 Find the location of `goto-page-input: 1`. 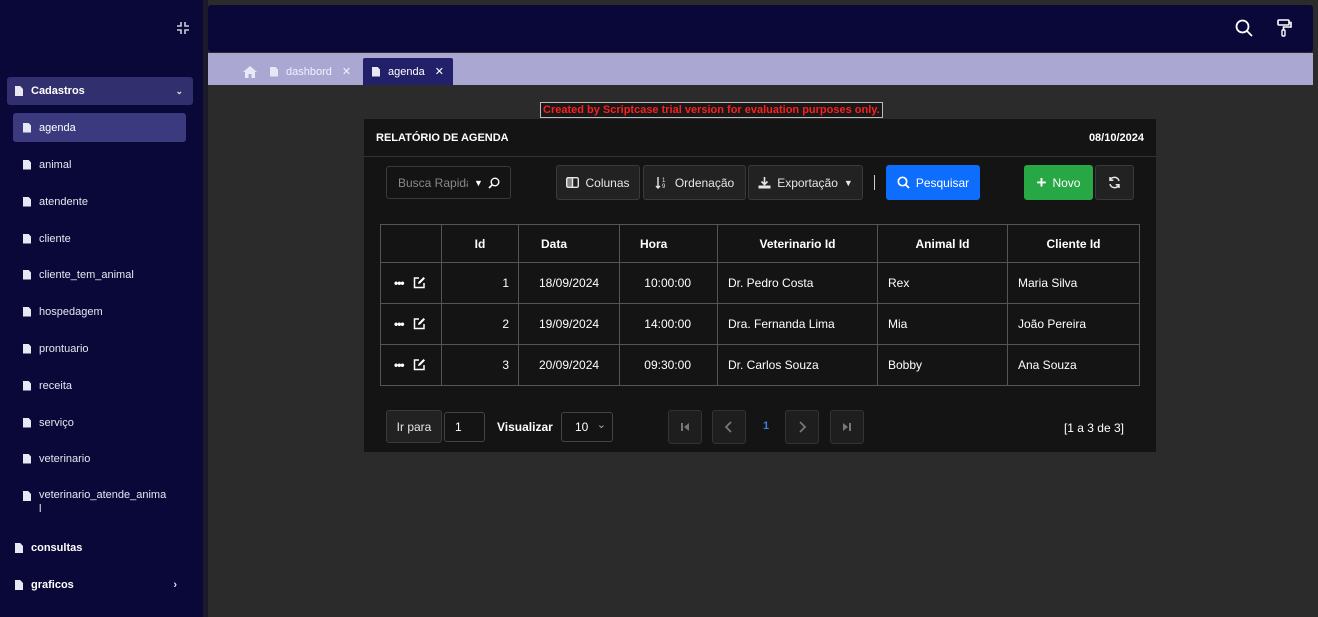

goto-page-input: 1 is located at coordinates (464, 427).